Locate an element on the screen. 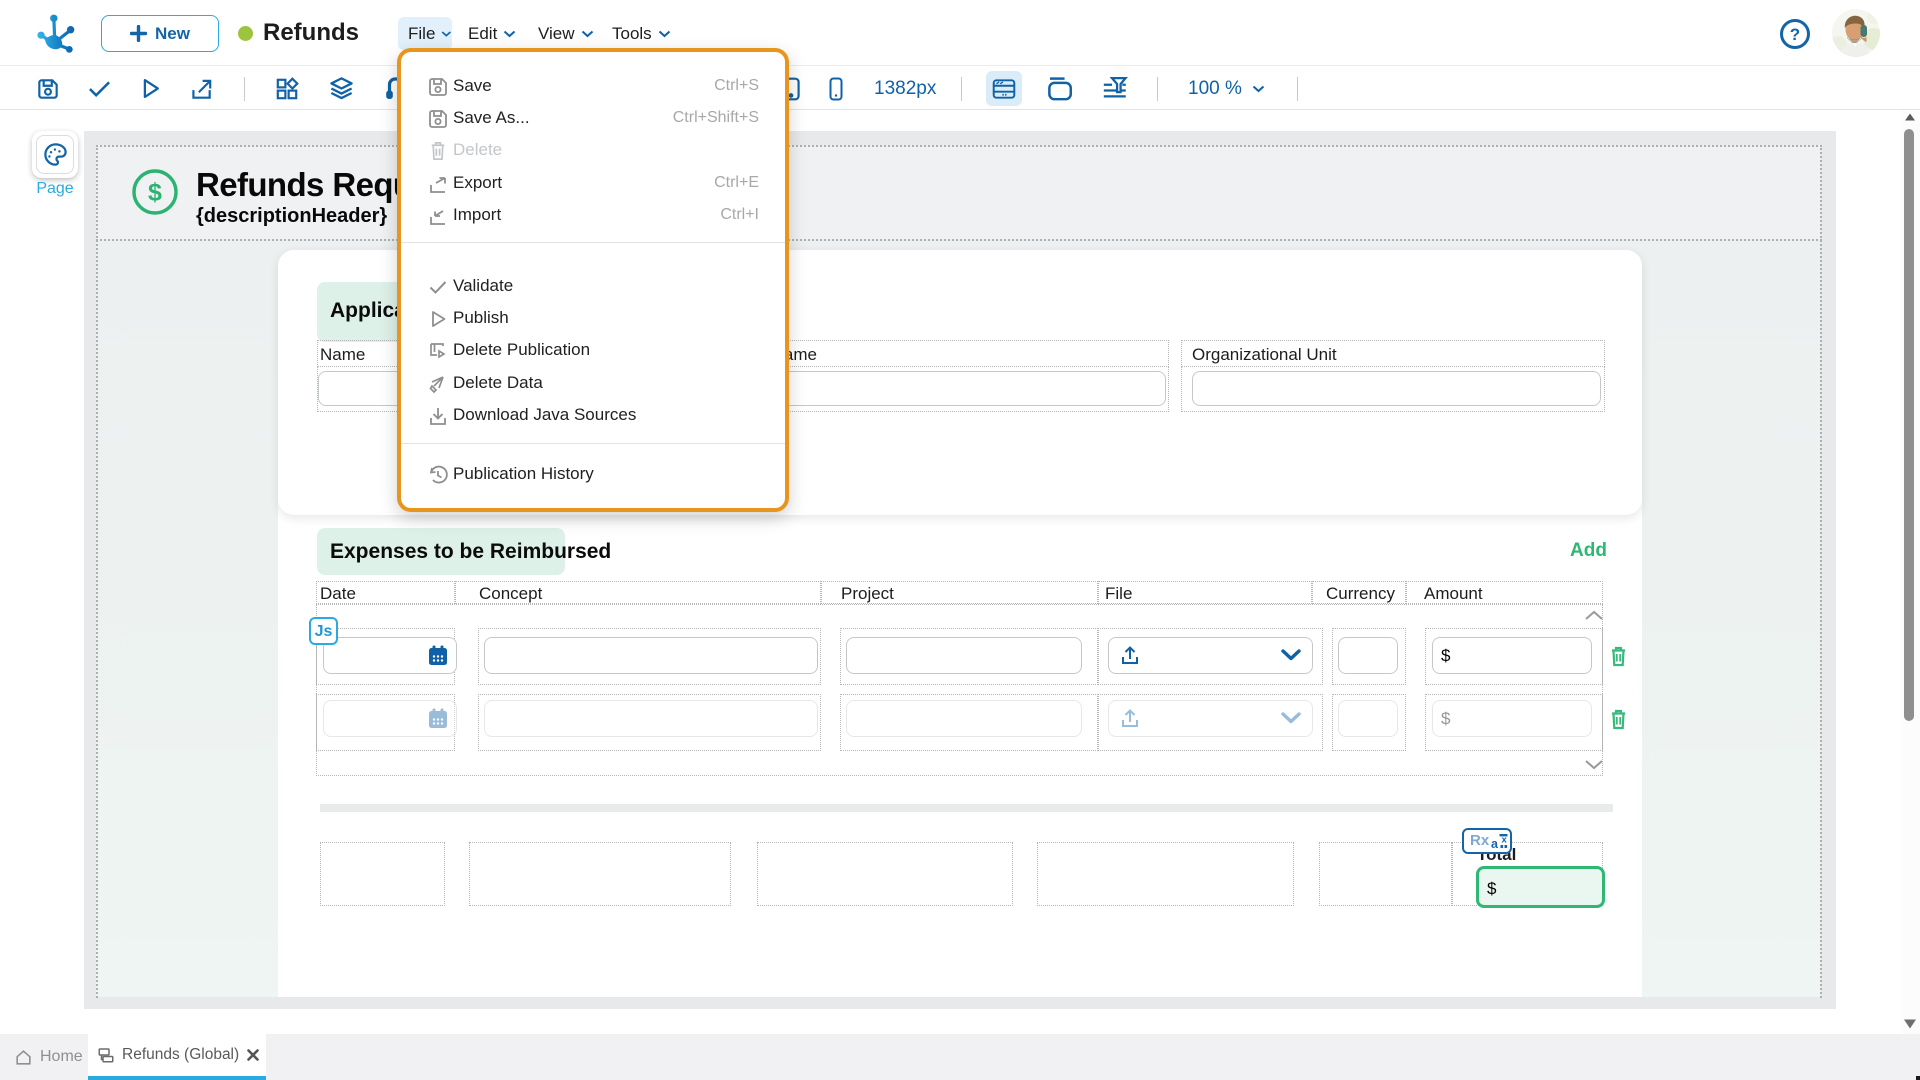  svg-text: a is located at coordinates (1495, 844).